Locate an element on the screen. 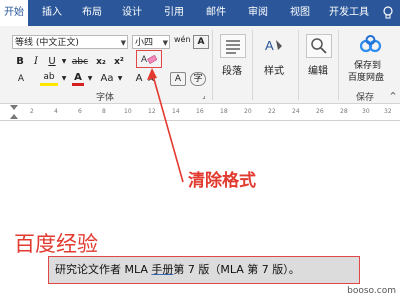 The width and height of the screenshot is (400, 300). corner-watermark: booso.com is located at coordinates (371, 291).